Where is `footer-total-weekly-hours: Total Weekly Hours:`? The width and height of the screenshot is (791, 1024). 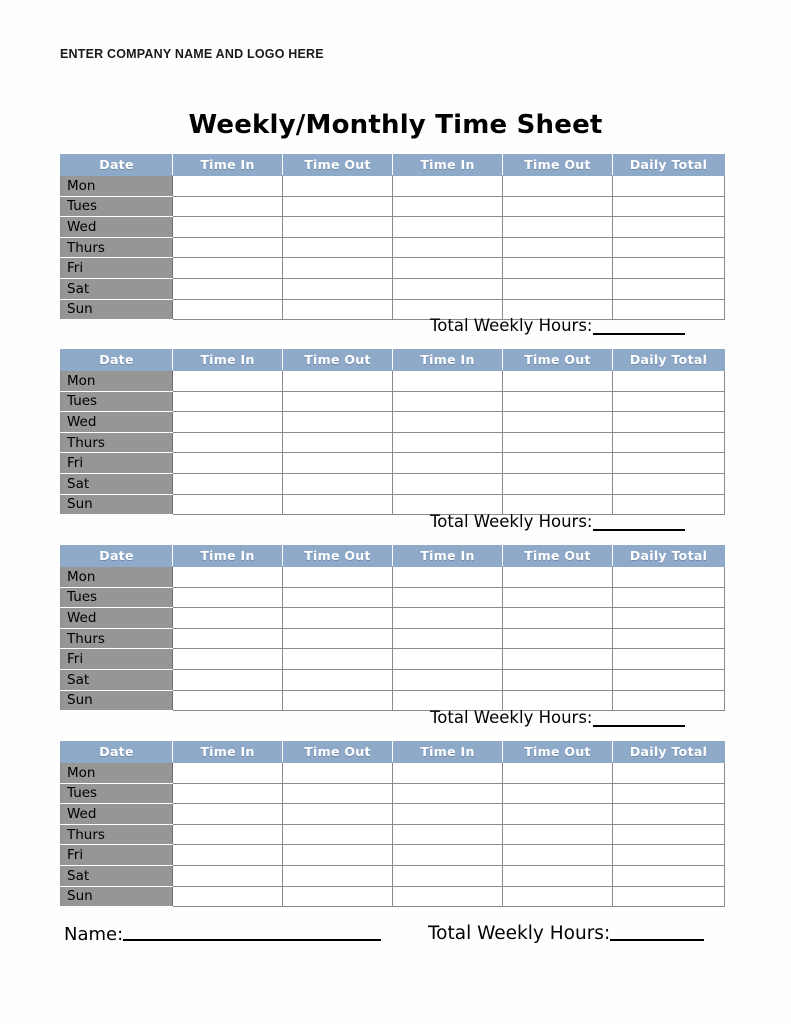
footer-total-weekly-hours: Total Weekly Hours: is located at coordinates (566, 934).